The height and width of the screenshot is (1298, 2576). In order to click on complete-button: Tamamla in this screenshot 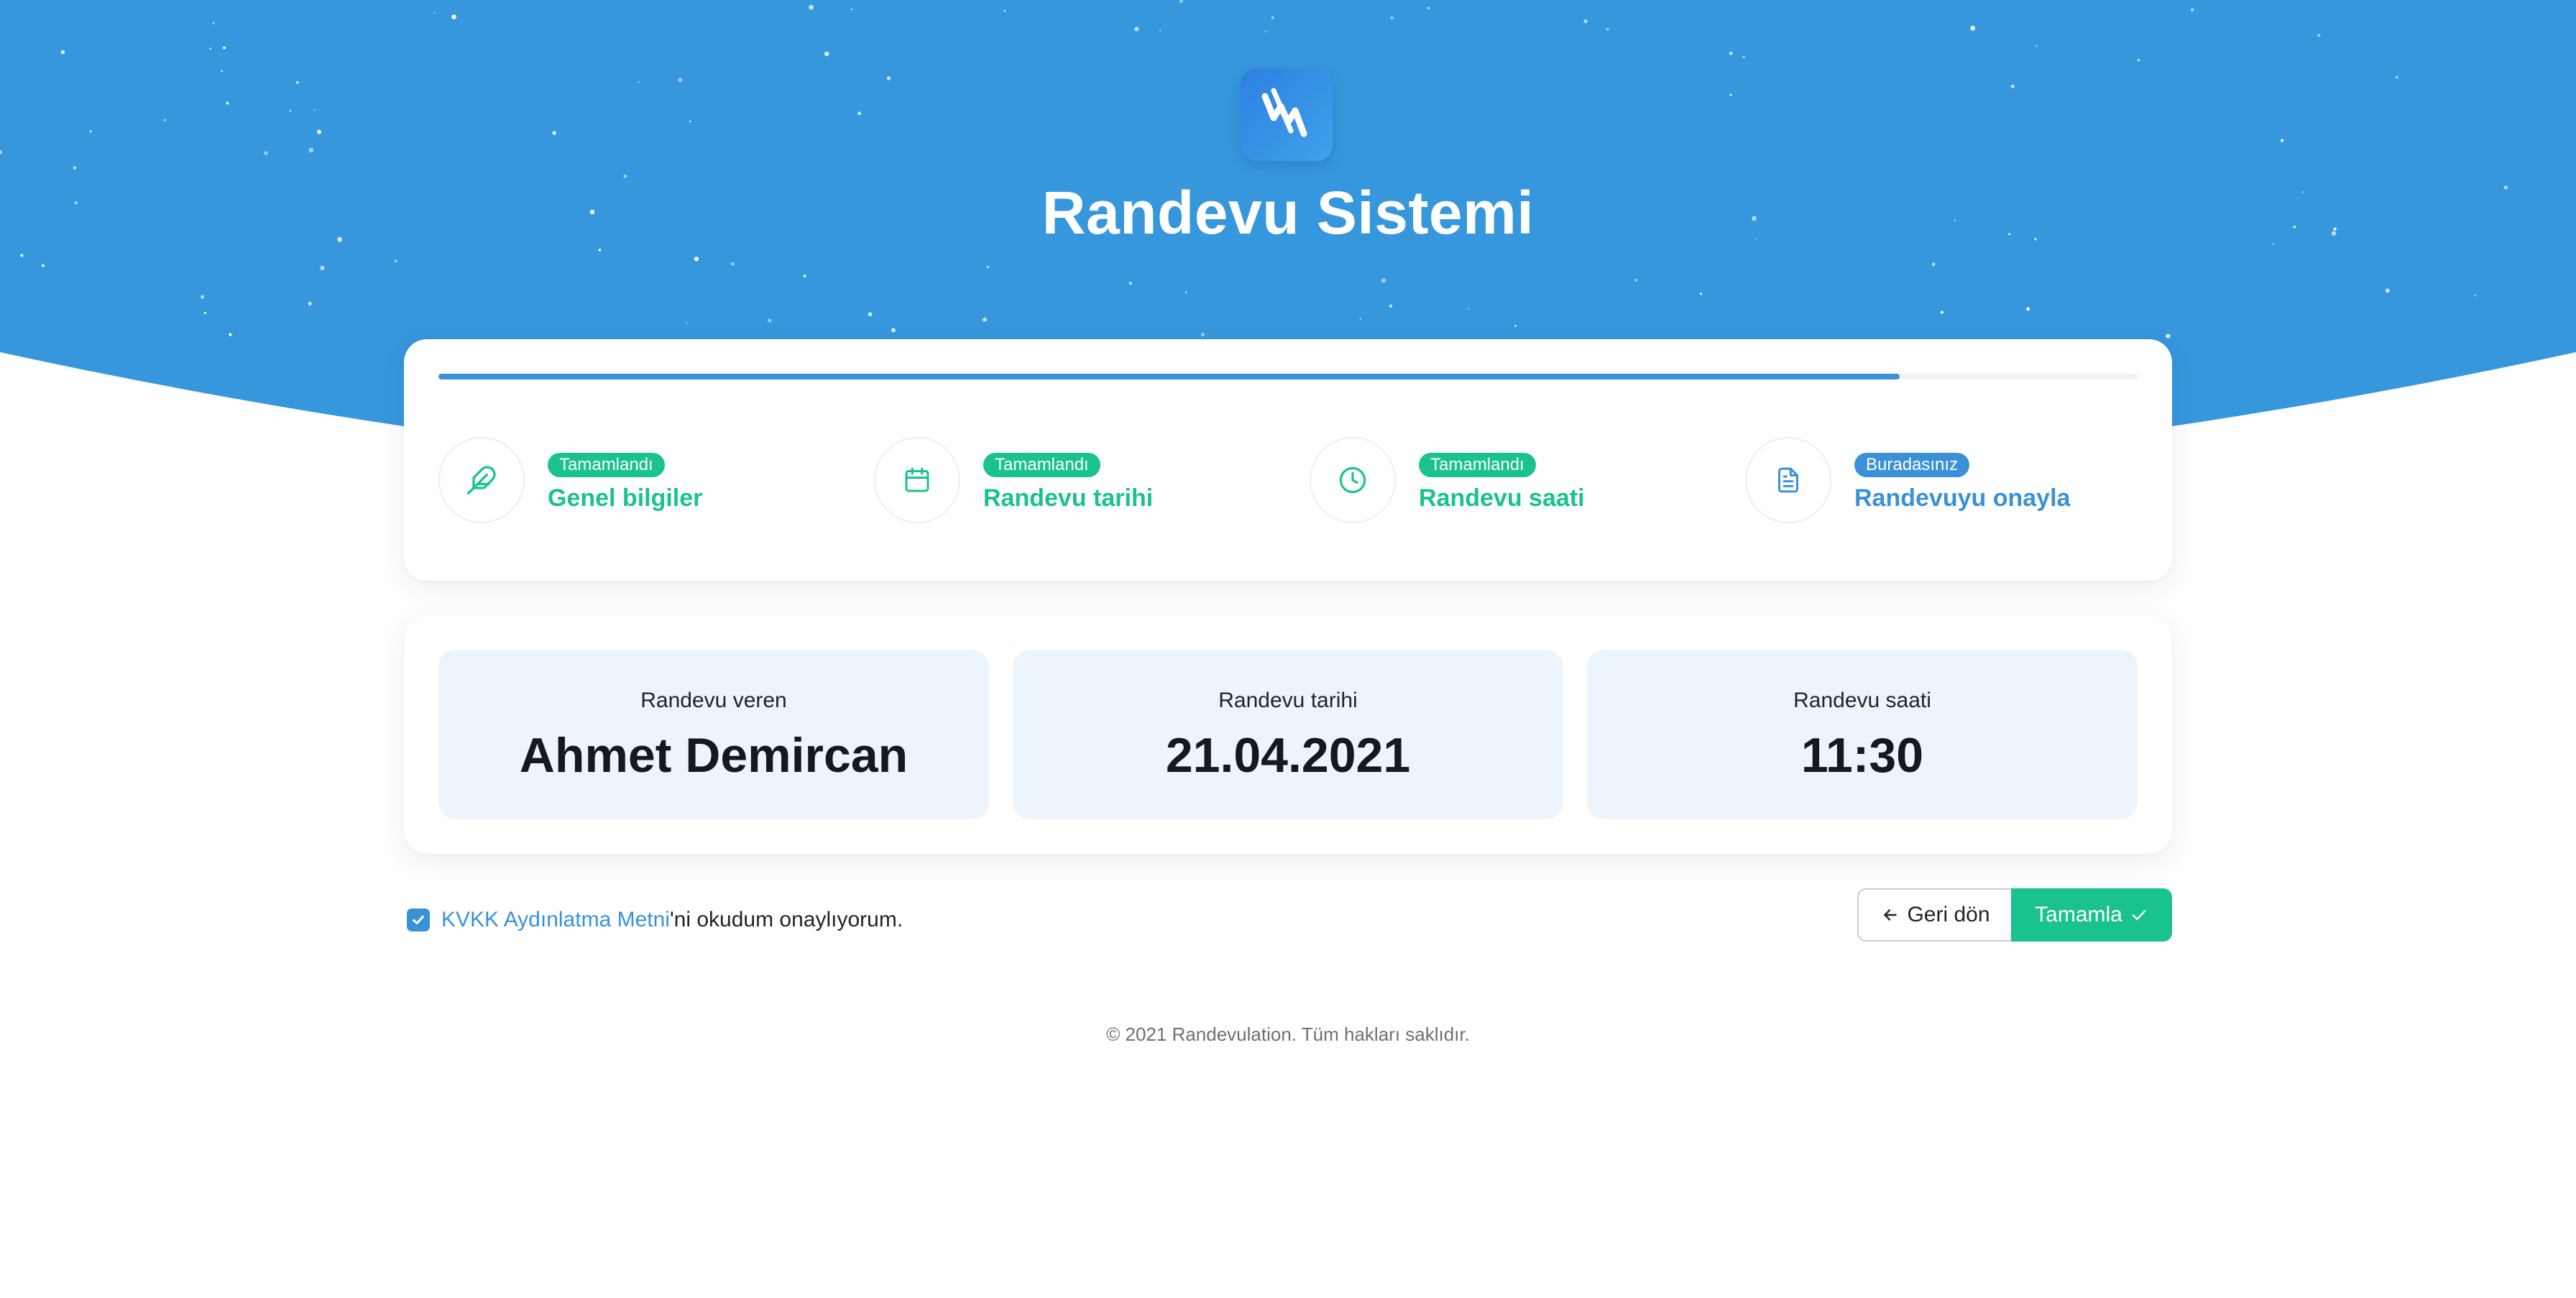, I will do `click(2091, 915)`.